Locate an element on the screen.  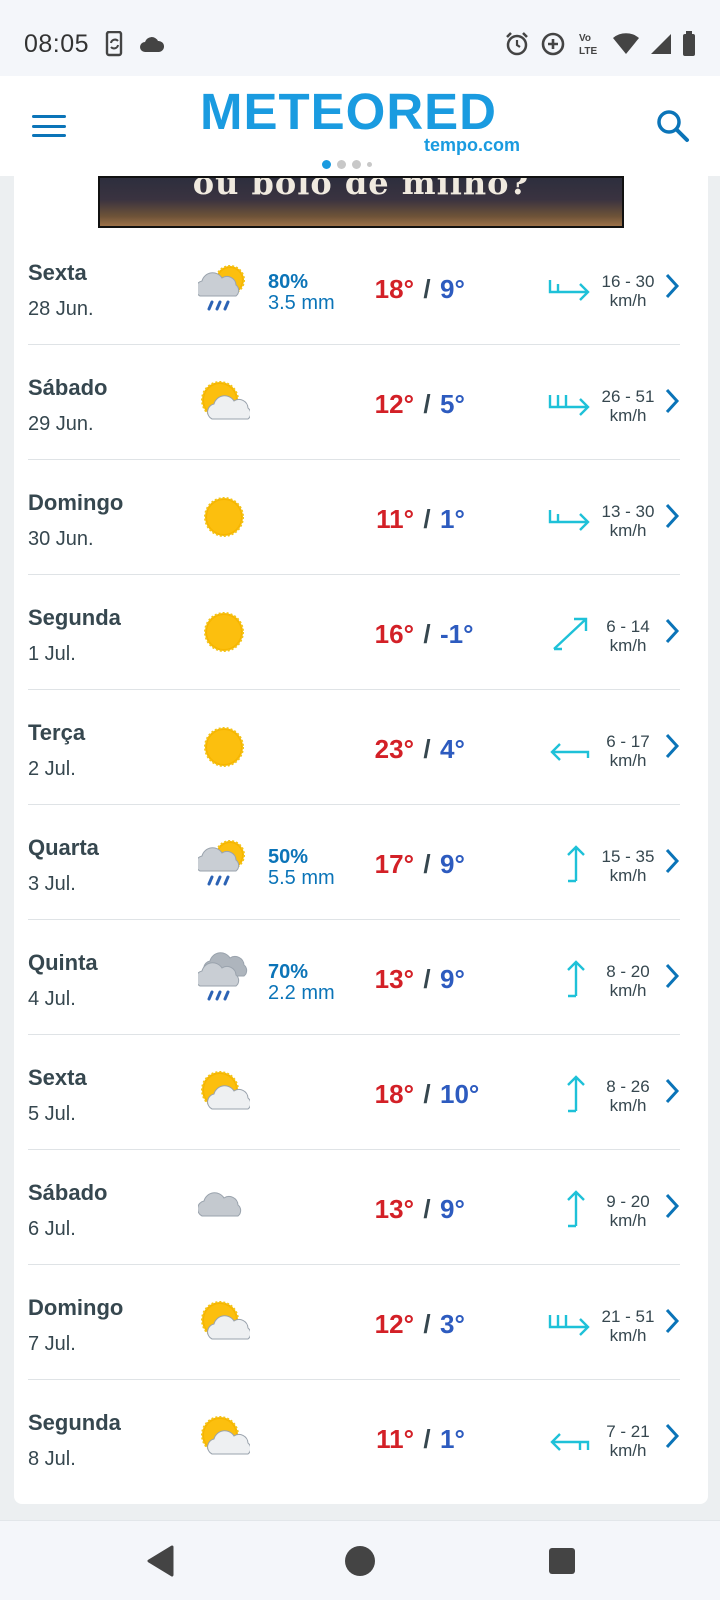
wifi-icon is located at coordinates (626, 44).